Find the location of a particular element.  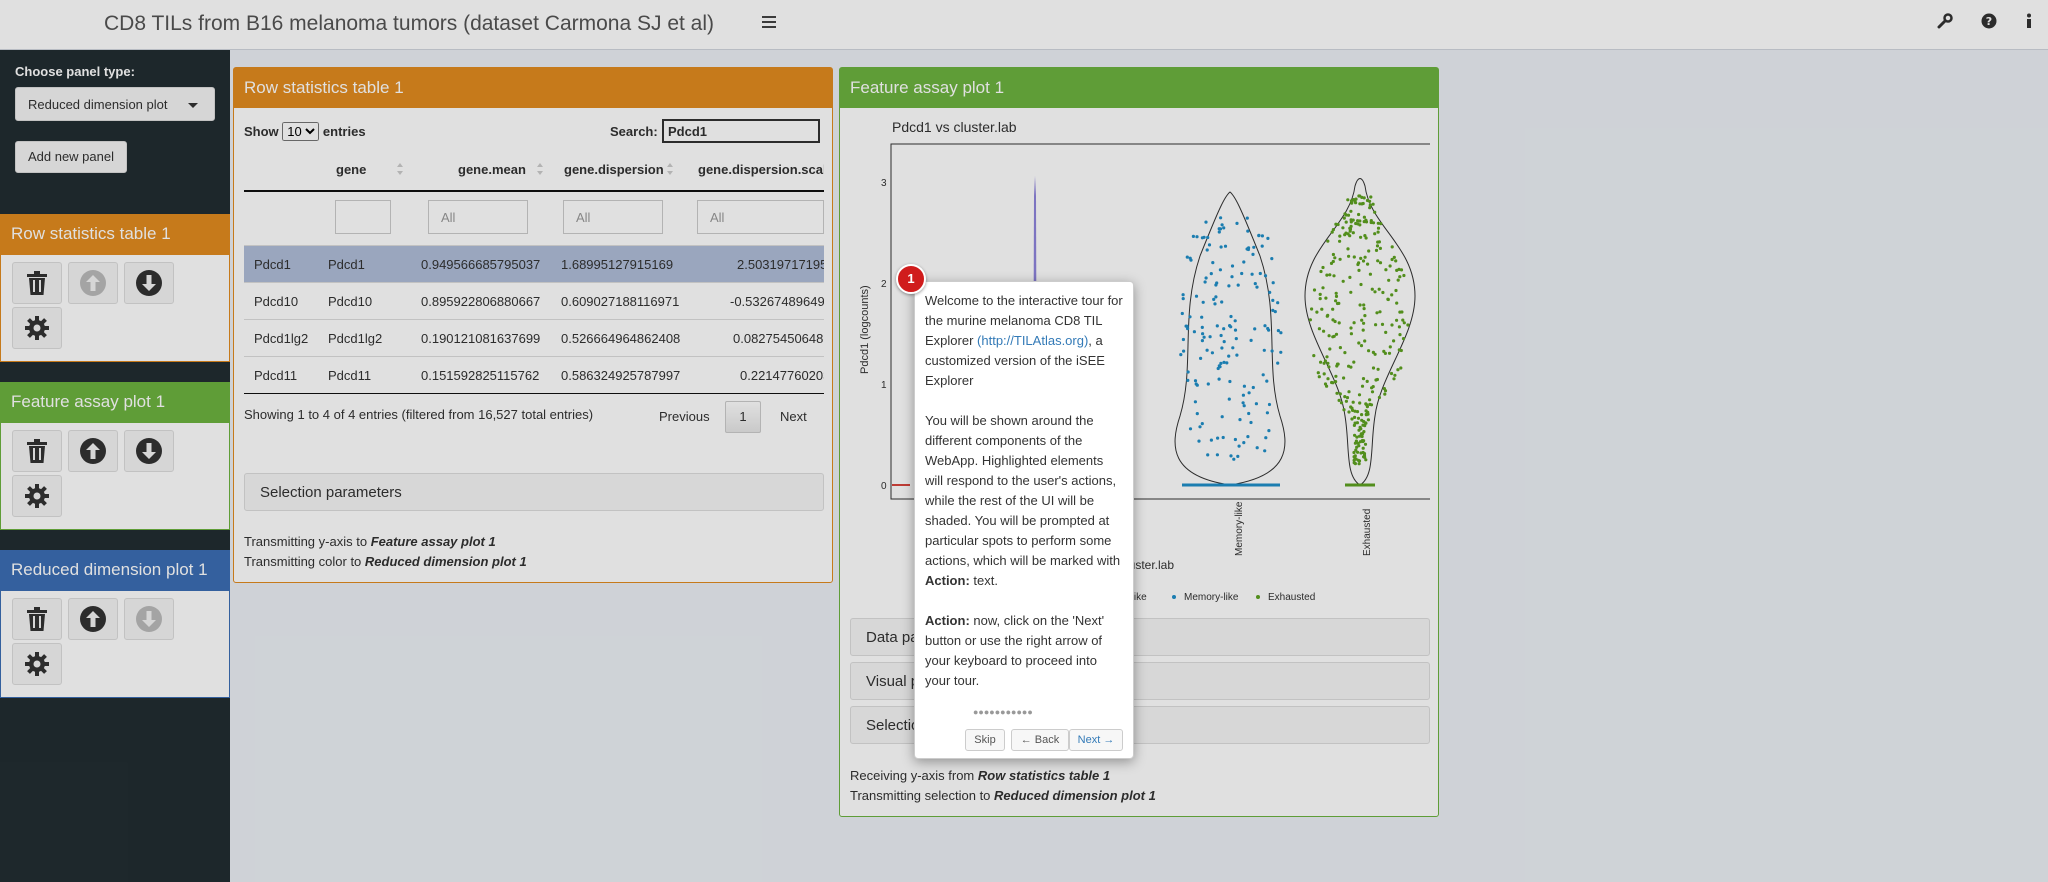

entries-label: entries is located at coordinates (344, 131).